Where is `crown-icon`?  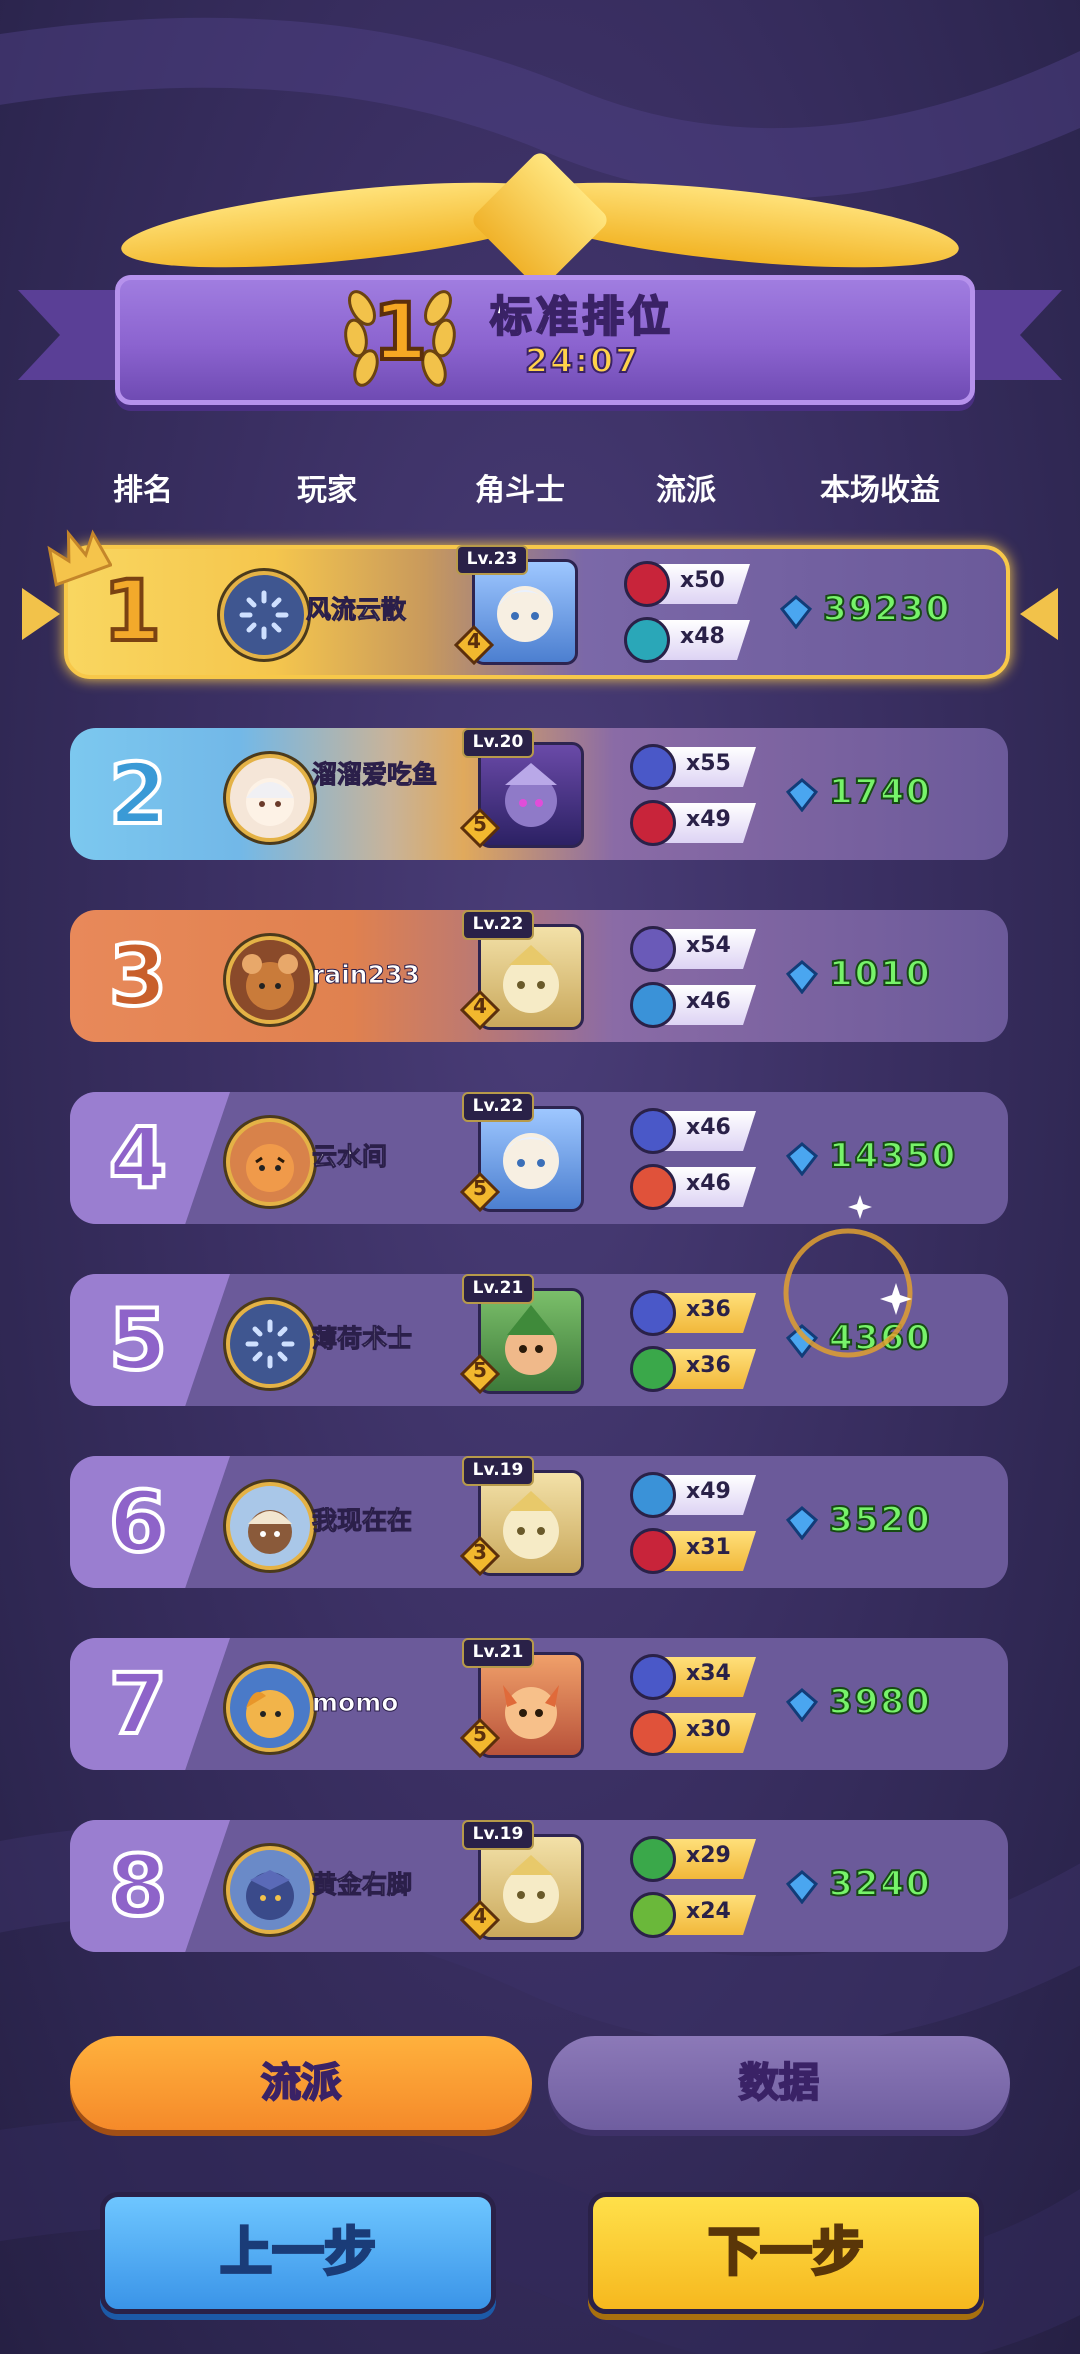
crown-icon is located at coordinates (79, 558).